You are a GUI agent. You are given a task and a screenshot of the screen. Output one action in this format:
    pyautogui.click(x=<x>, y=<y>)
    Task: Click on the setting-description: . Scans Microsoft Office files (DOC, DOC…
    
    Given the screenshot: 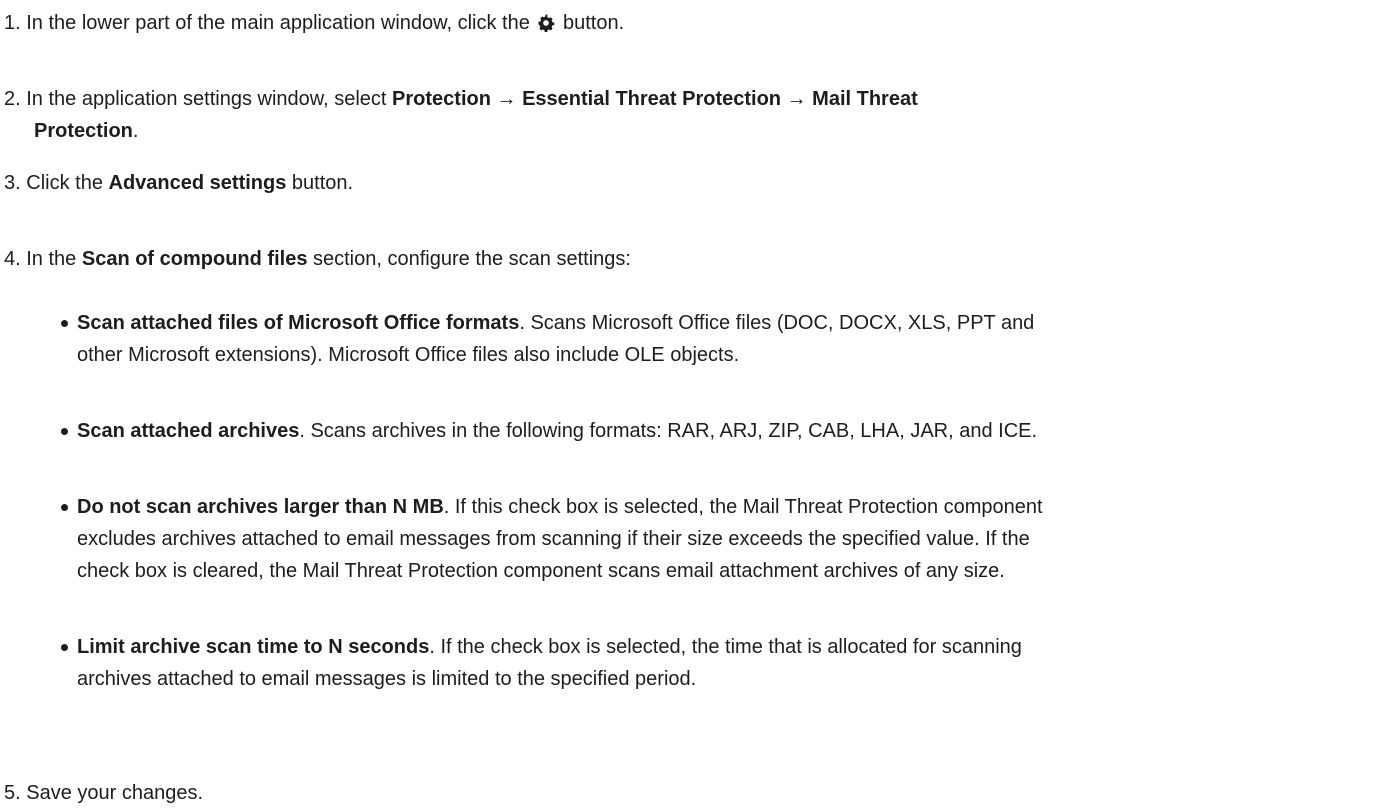 What is the action you would take?
    pyautogui.click(x=777, y=323)
    